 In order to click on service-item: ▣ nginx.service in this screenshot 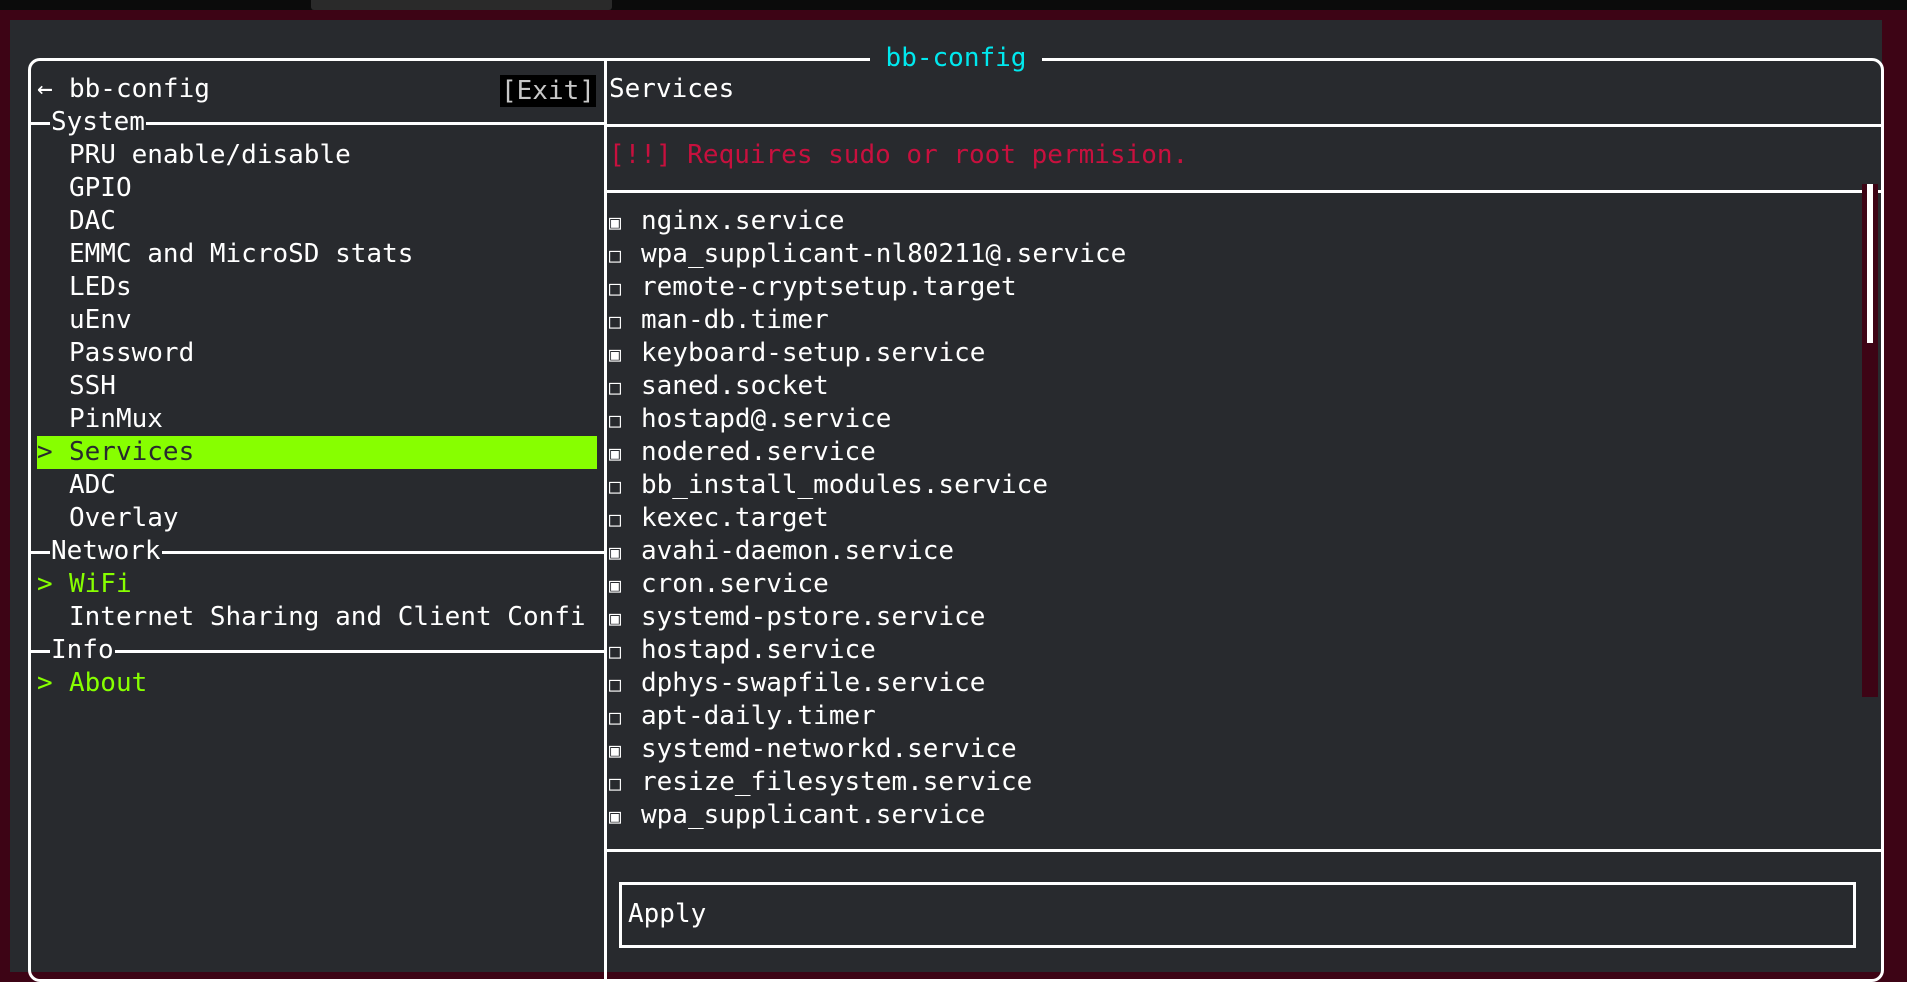, I will do `click(1229, 221)`.